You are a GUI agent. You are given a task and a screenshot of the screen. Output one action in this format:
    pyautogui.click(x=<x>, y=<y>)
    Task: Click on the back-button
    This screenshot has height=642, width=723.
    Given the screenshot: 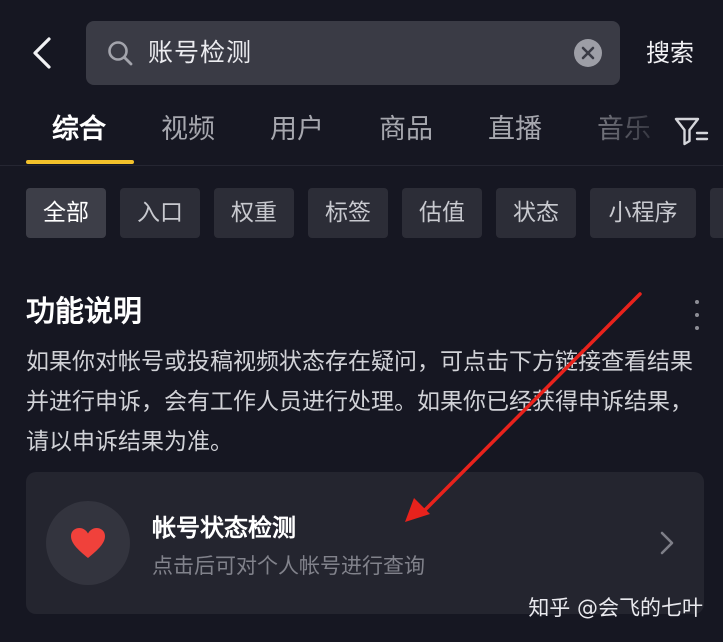 What is the action you would take?
    pyautogui.click(x=42, y=53)
    